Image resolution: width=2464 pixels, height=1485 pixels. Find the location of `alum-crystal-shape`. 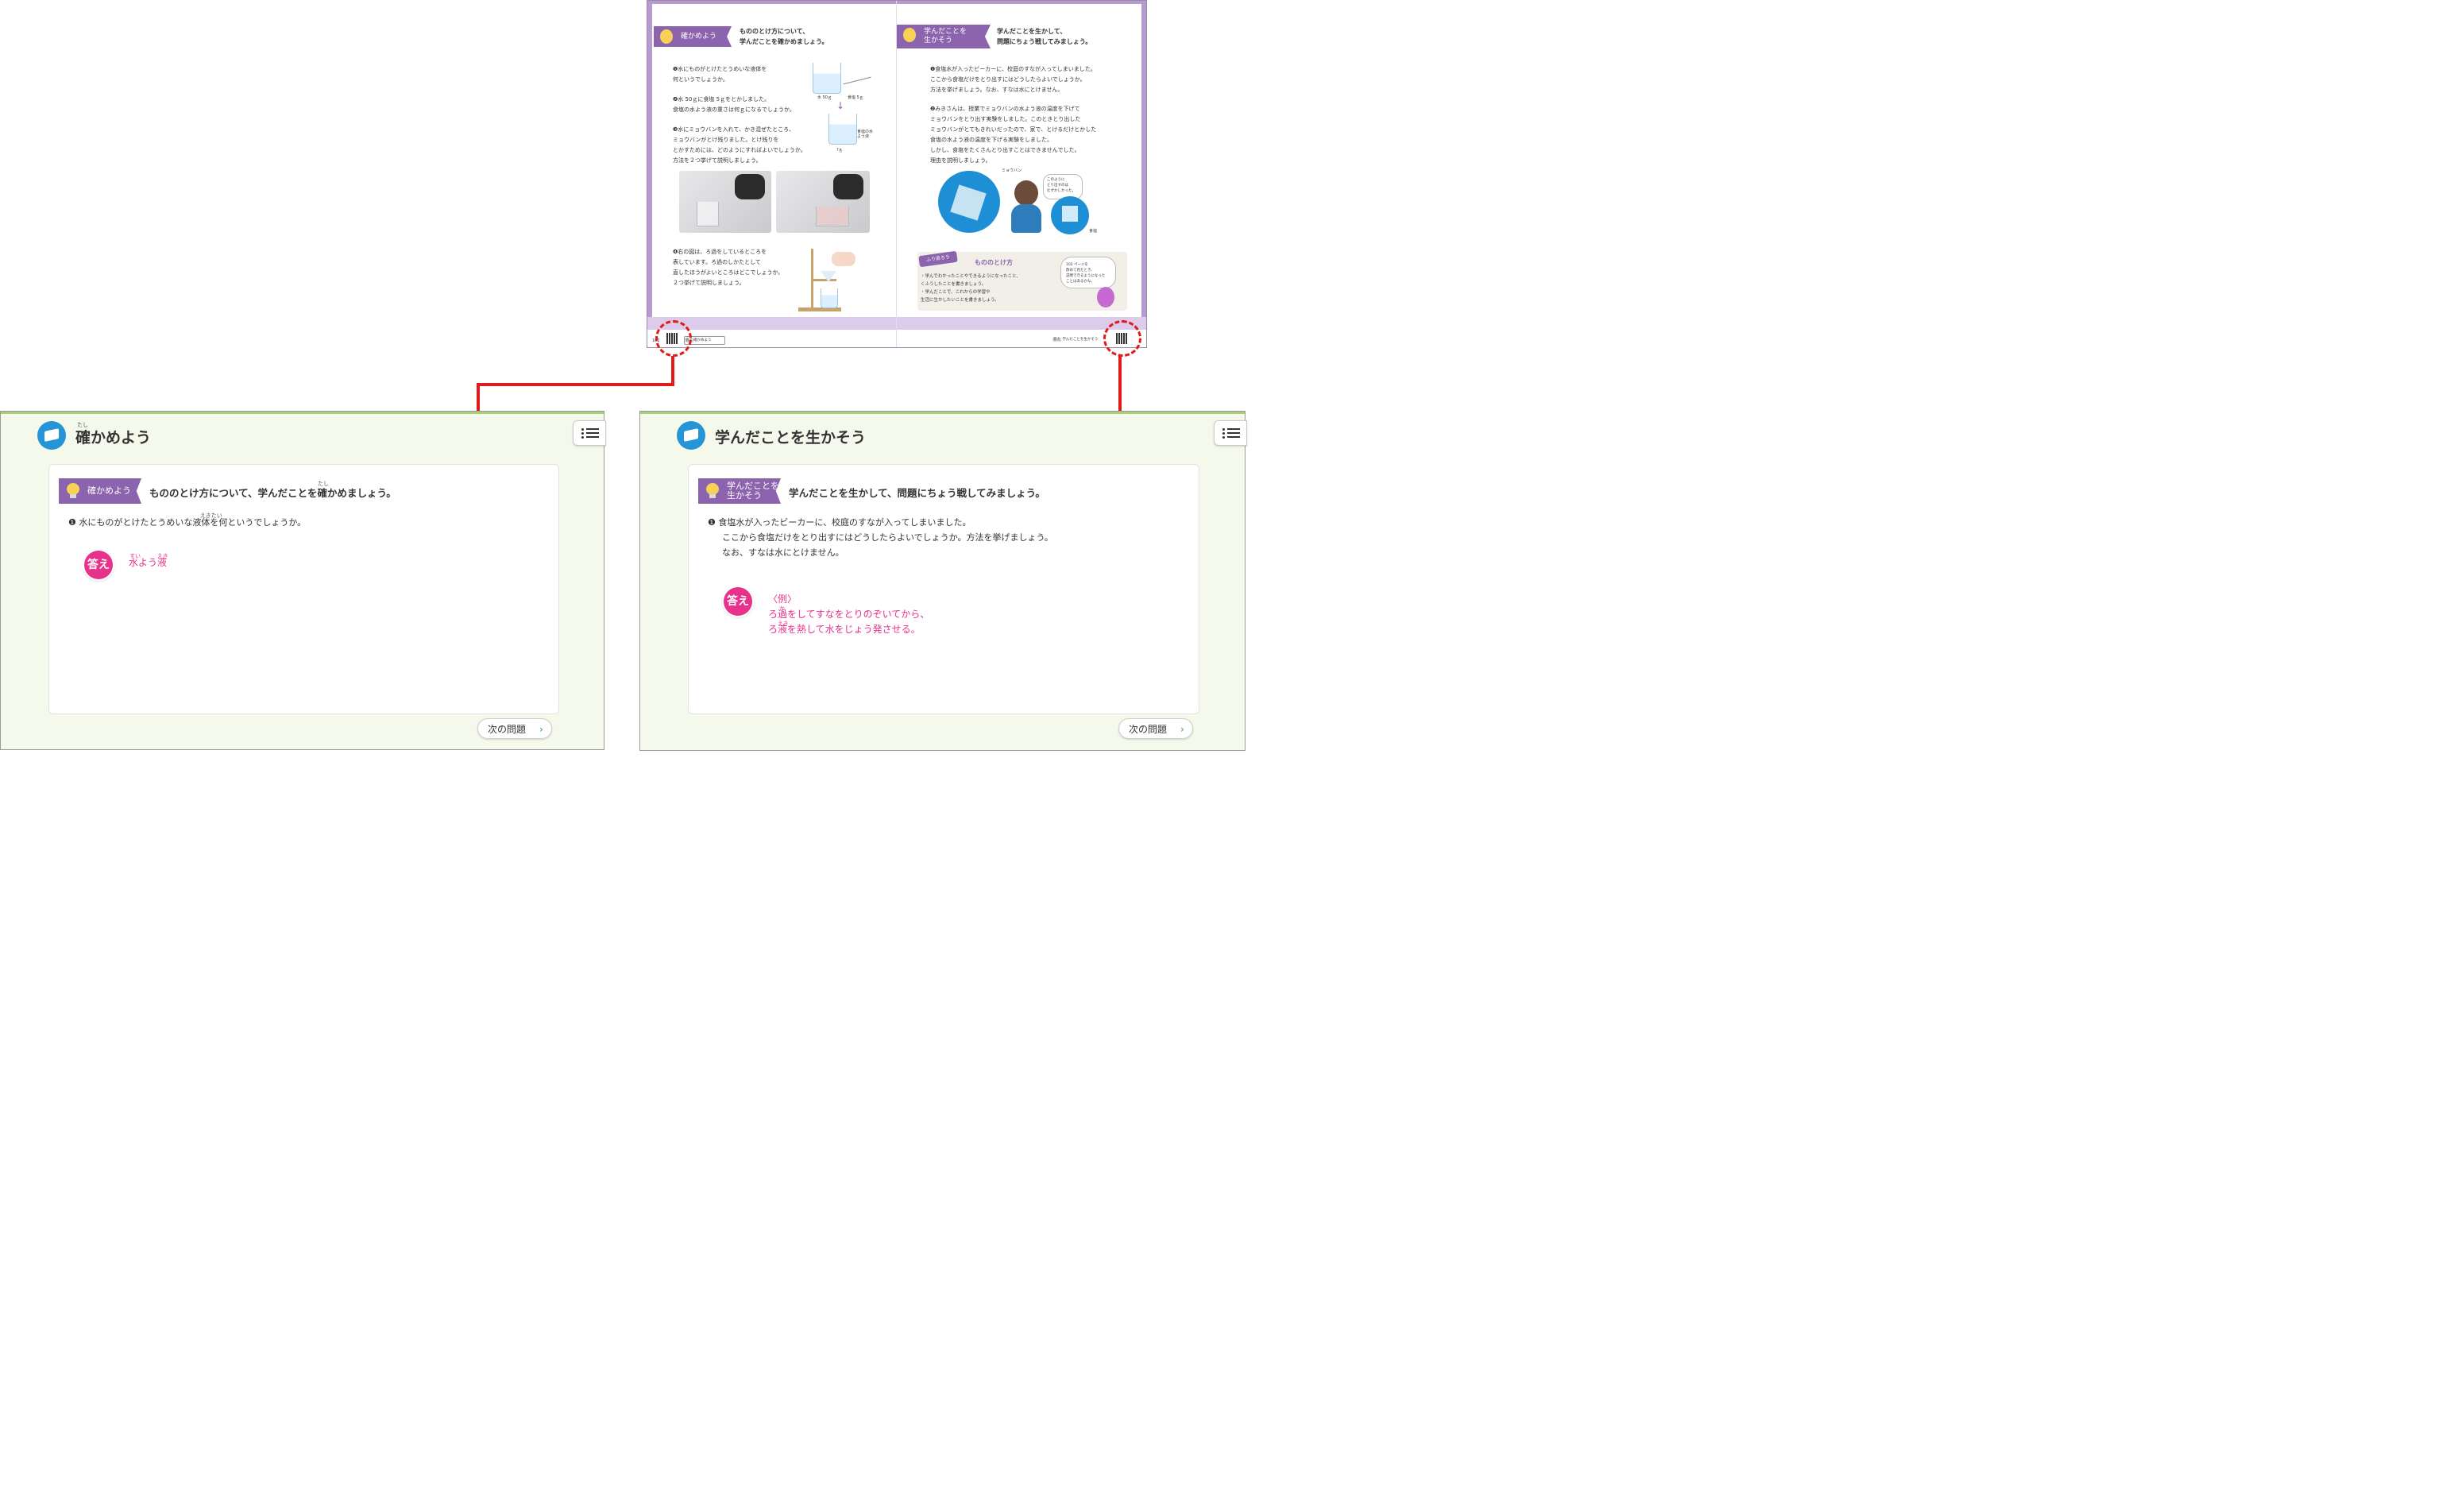

alum-crystal-shape is located at coordinates (968, 202).